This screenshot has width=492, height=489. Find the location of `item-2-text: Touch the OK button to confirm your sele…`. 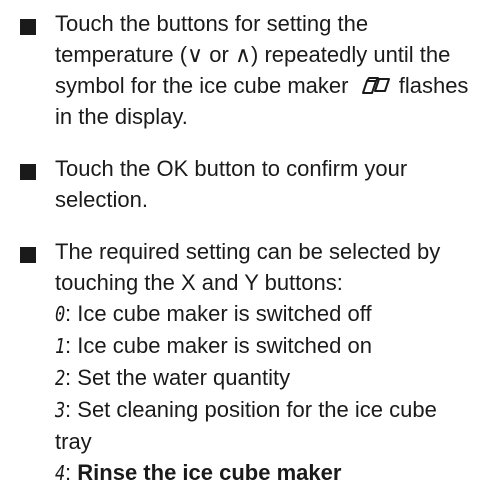

item-2-text: Touch the OK button to confirm your sele… is located at coordinates (231, 184).